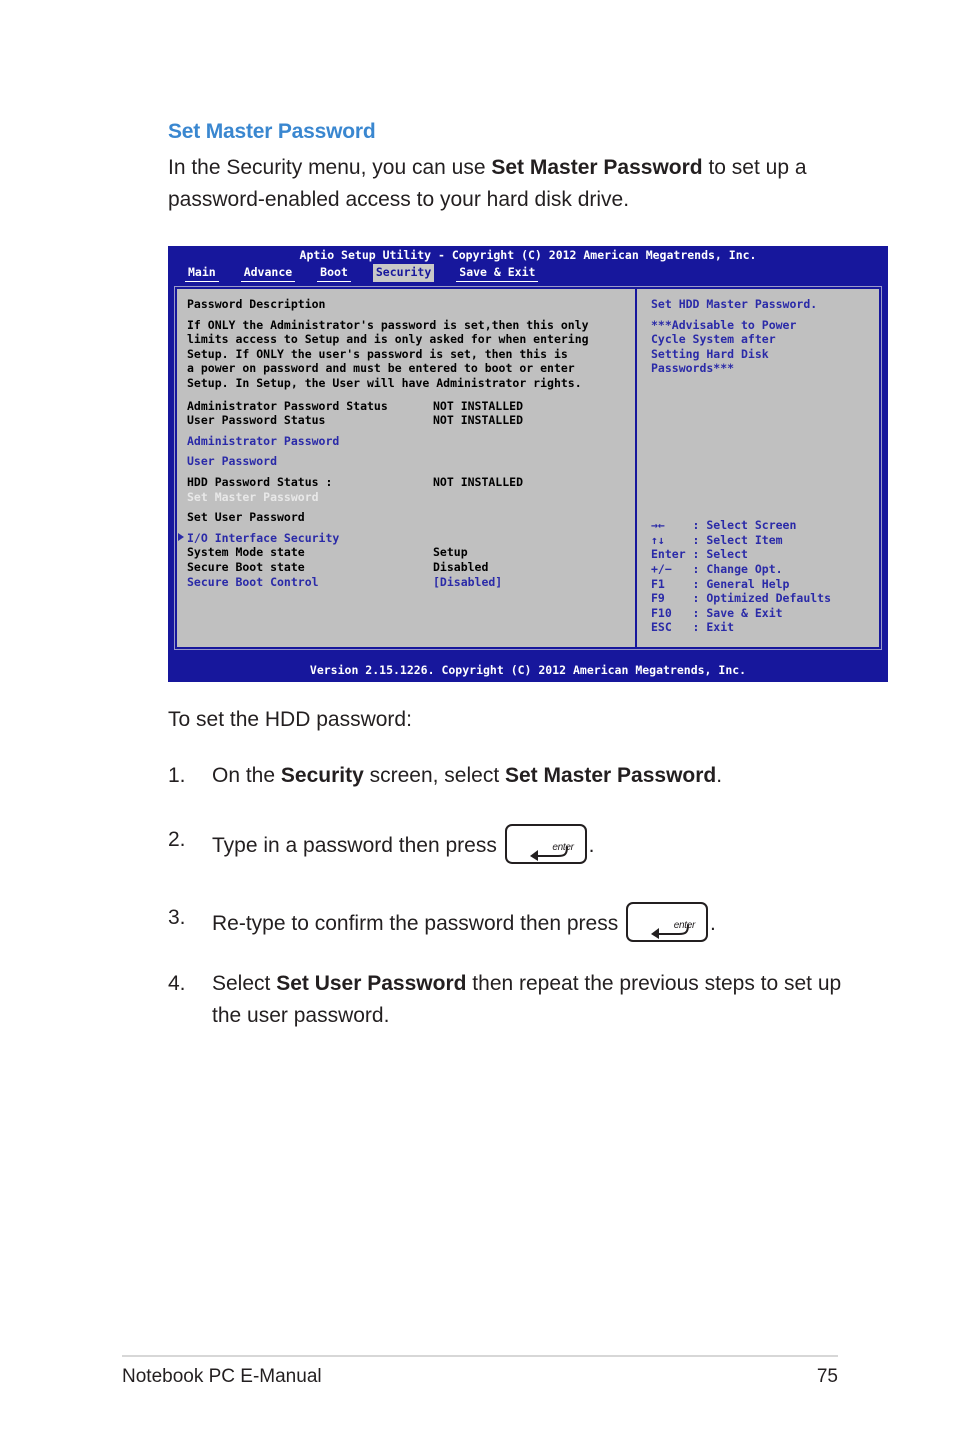 Image resolution: width=954 pixels, height=1438 pixels. What do you see at coordinates (713, 339) in the screenshot?
I see `help-line: Cycle System after` at bounding box center [713, 339].